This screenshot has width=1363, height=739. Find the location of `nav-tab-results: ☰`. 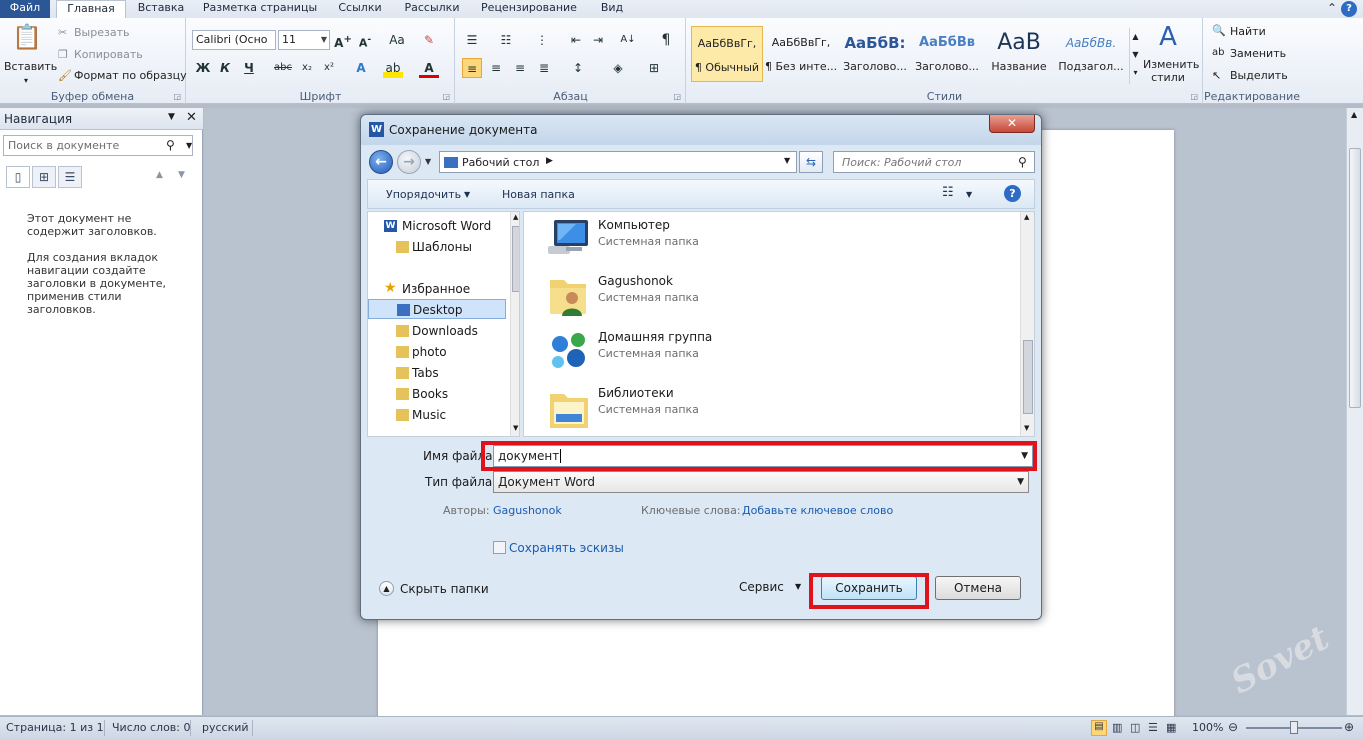

nav-tab-results: ☰ is located at coordinates (70, 177).